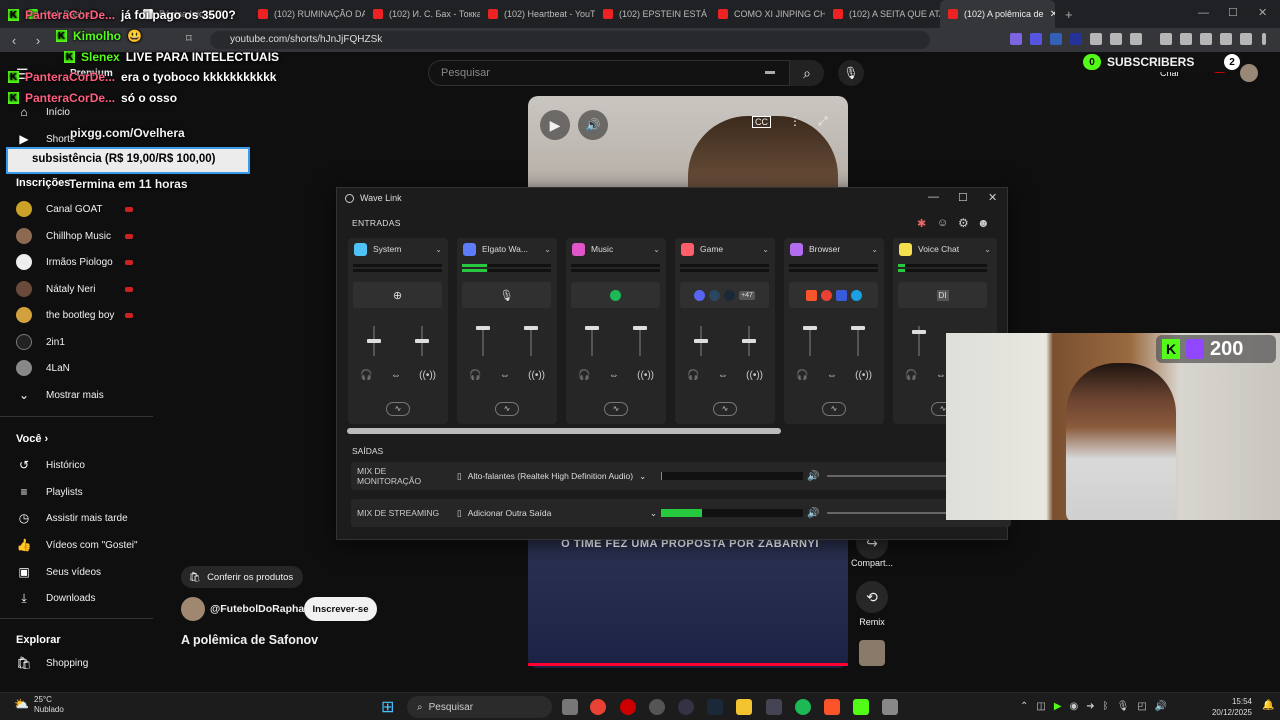  Describe the element at coordinates (564, 431) in the screenshot. I see `horizontal-scrollbar` at that location.